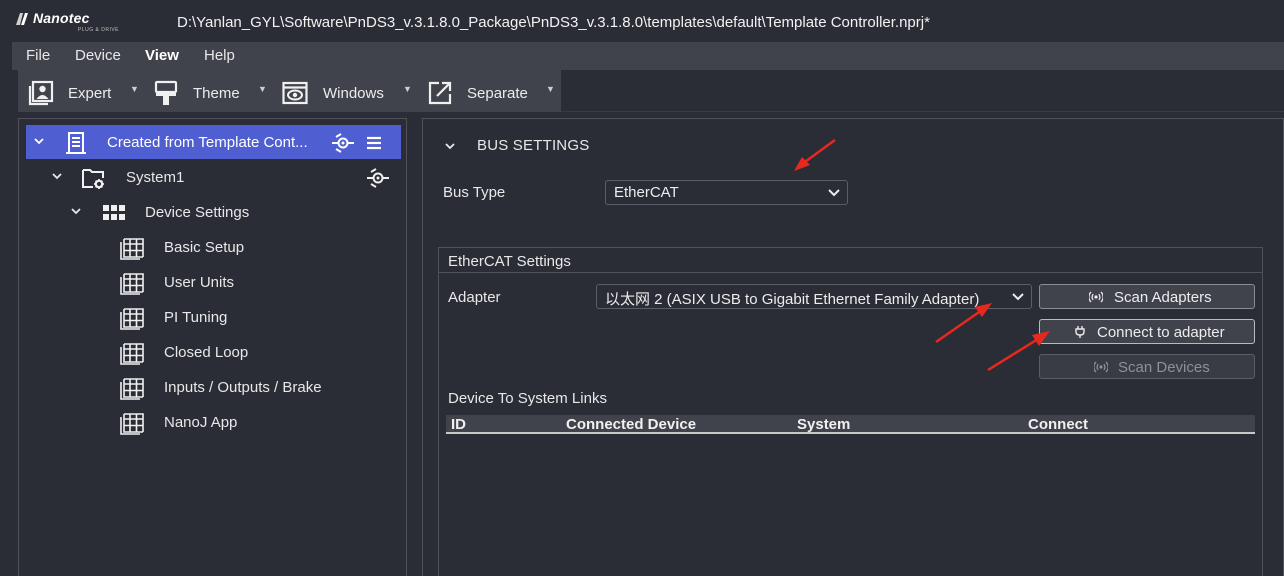 The image size is (1284, 576). What do you see at coordinates (922, 111) in the screenshot?
I see `toolbar-divider` at bounding box center [922, 111].